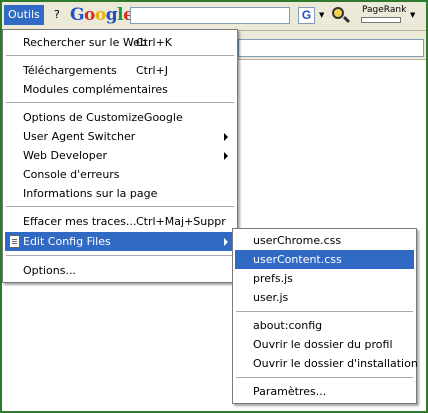  I want to click on menu-item-user-agent-switcher: User Agent Switcher, so click(120, 136).